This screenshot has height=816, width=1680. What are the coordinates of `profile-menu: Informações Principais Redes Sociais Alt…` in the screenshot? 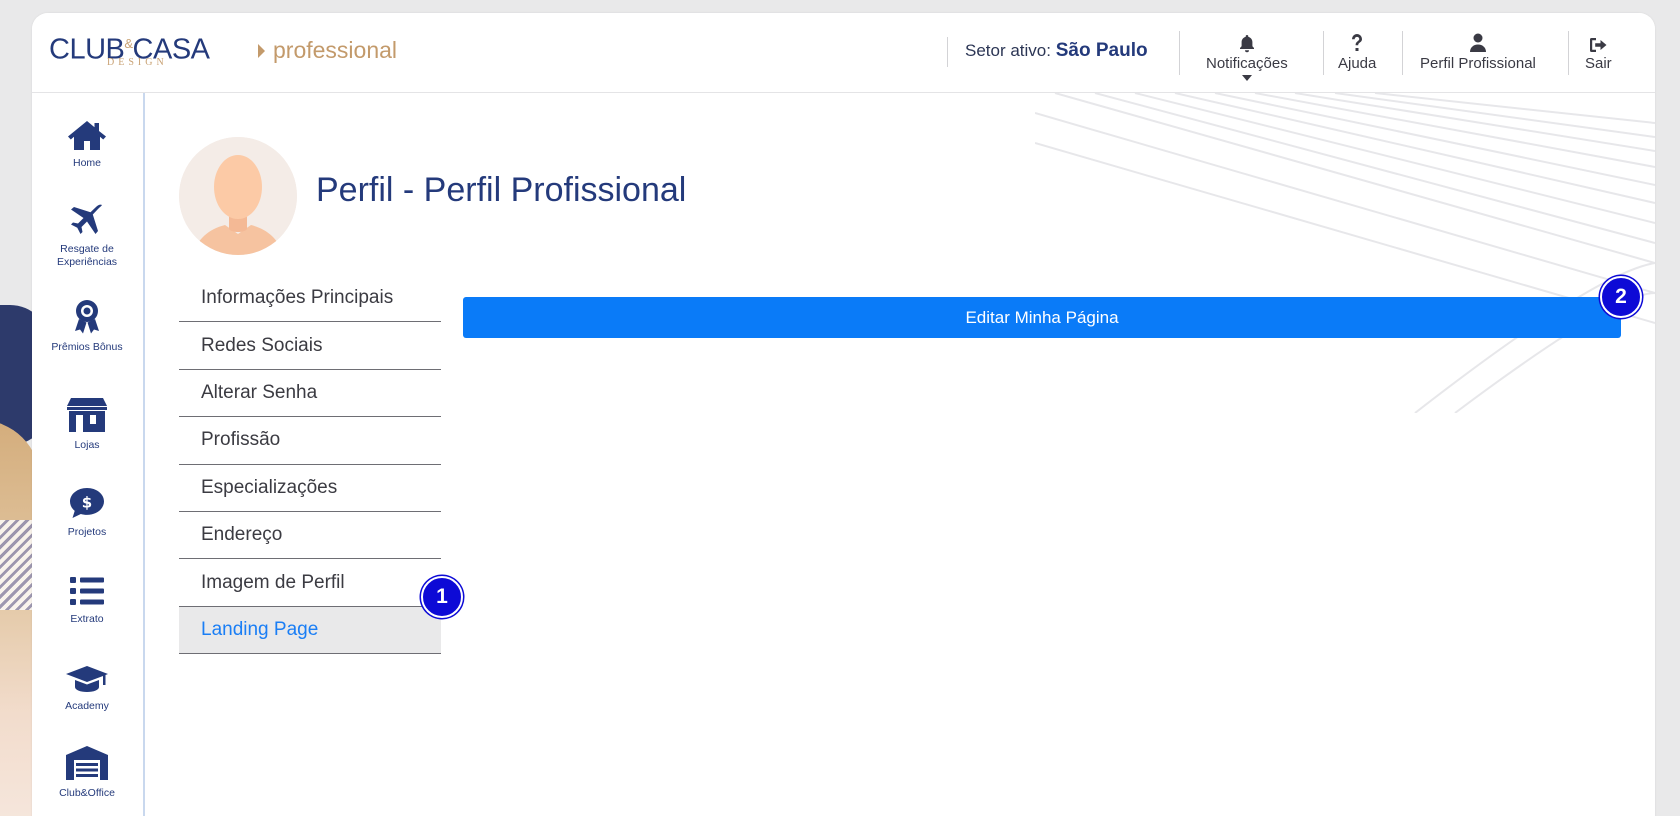 It's located at (310, 465).